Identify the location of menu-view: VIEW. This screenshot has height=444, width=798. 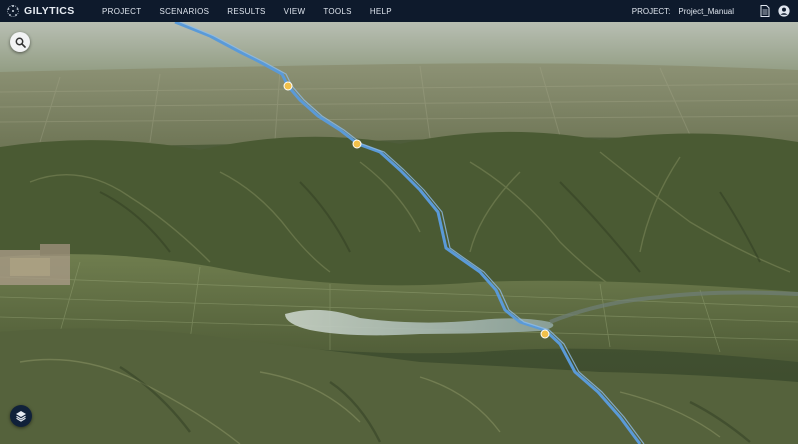
(295, 11).